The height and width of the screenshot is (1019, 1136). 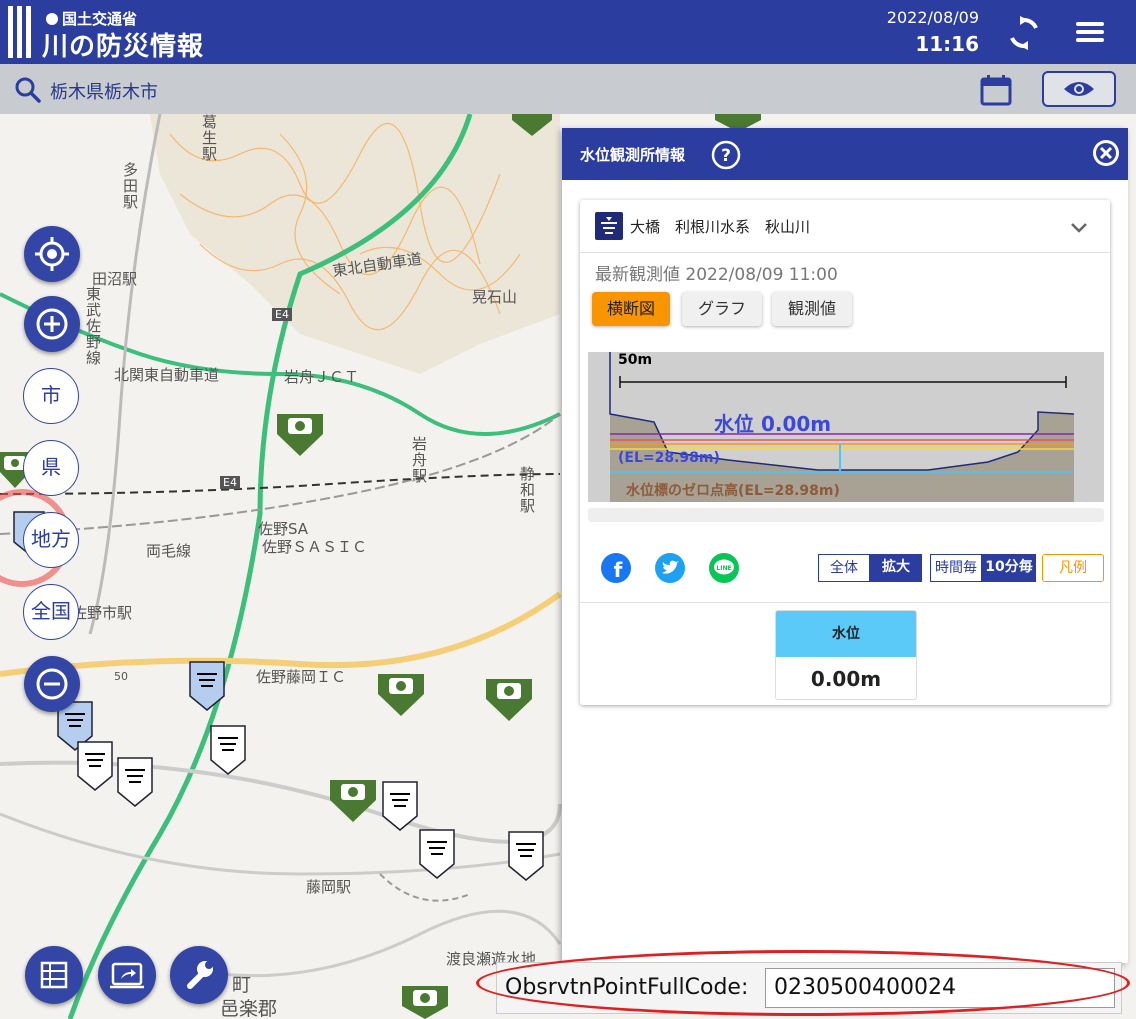 I want to click on plus-icon, so click(x=52, y=324).